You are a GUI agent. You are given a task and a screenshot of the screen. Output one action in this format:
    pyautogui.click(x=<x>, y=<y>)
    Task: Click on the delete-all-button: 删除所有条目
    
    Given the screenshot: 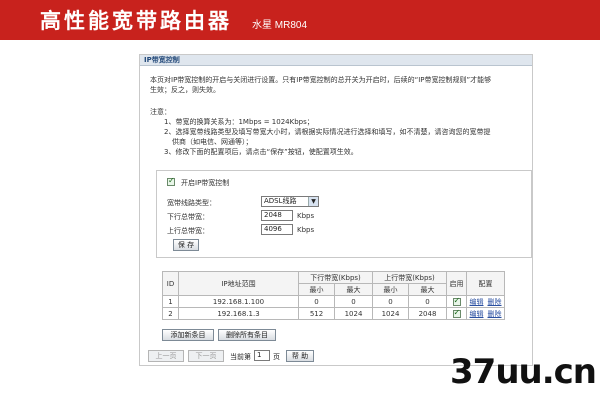 What is the action you would take?
    pyautogui.click(x=247, y=335)
    